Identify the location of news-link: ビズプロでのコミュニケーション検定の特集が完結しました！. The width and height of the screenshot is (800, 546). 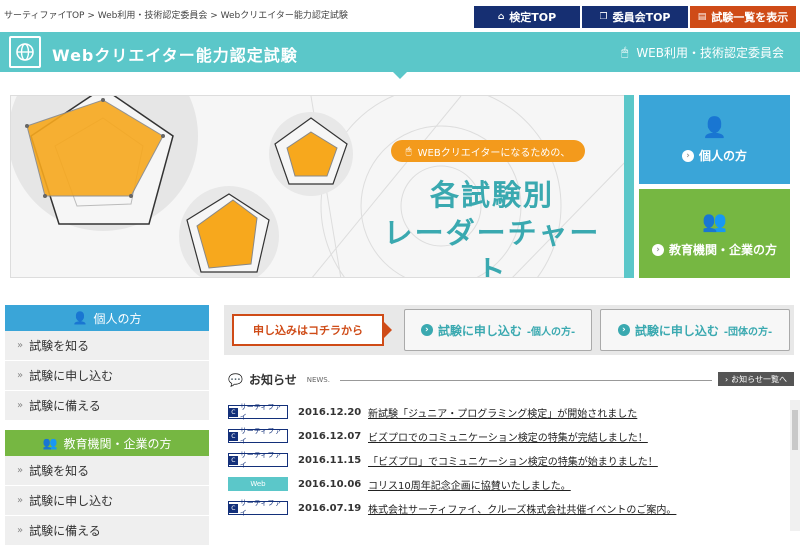
(508, 436).